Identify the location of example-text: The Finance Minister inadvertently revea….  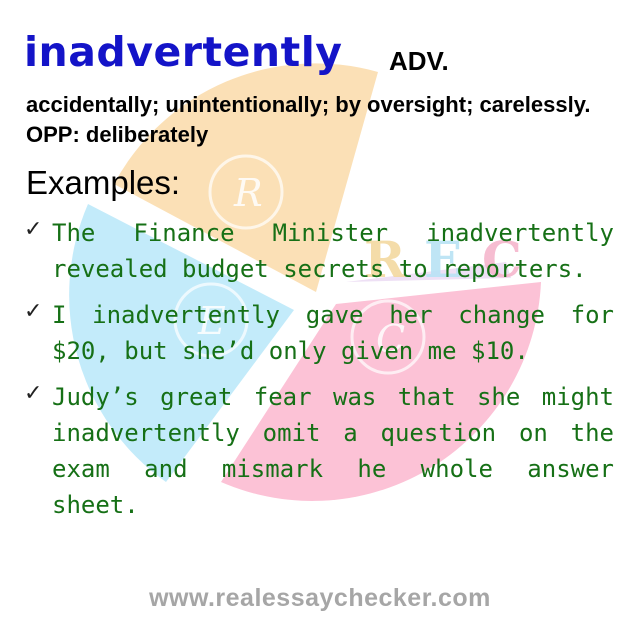
(333, 251).